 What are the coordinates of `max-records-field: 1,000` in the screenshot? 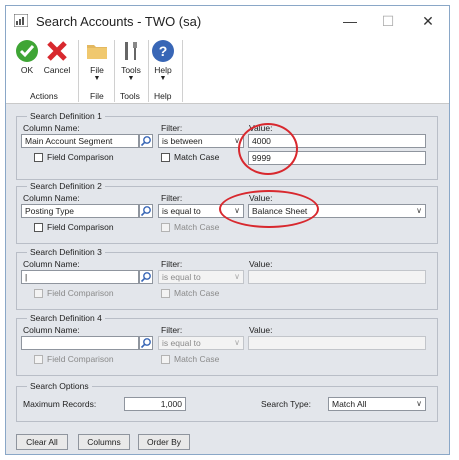 It's located at (155, 404).